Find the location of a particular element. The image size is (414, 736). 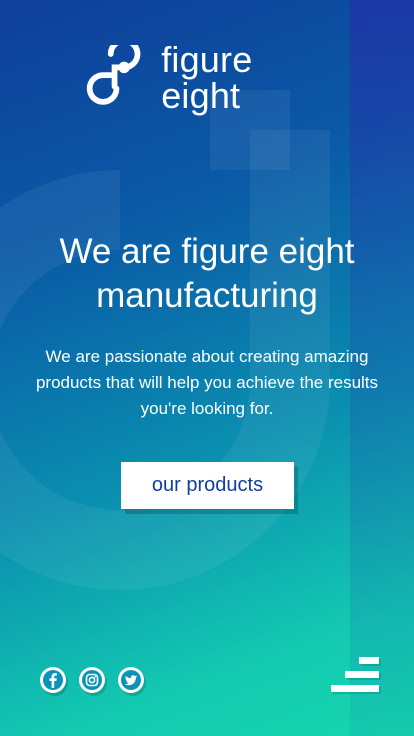

instagram-icon is located at coordinates (92, 680).